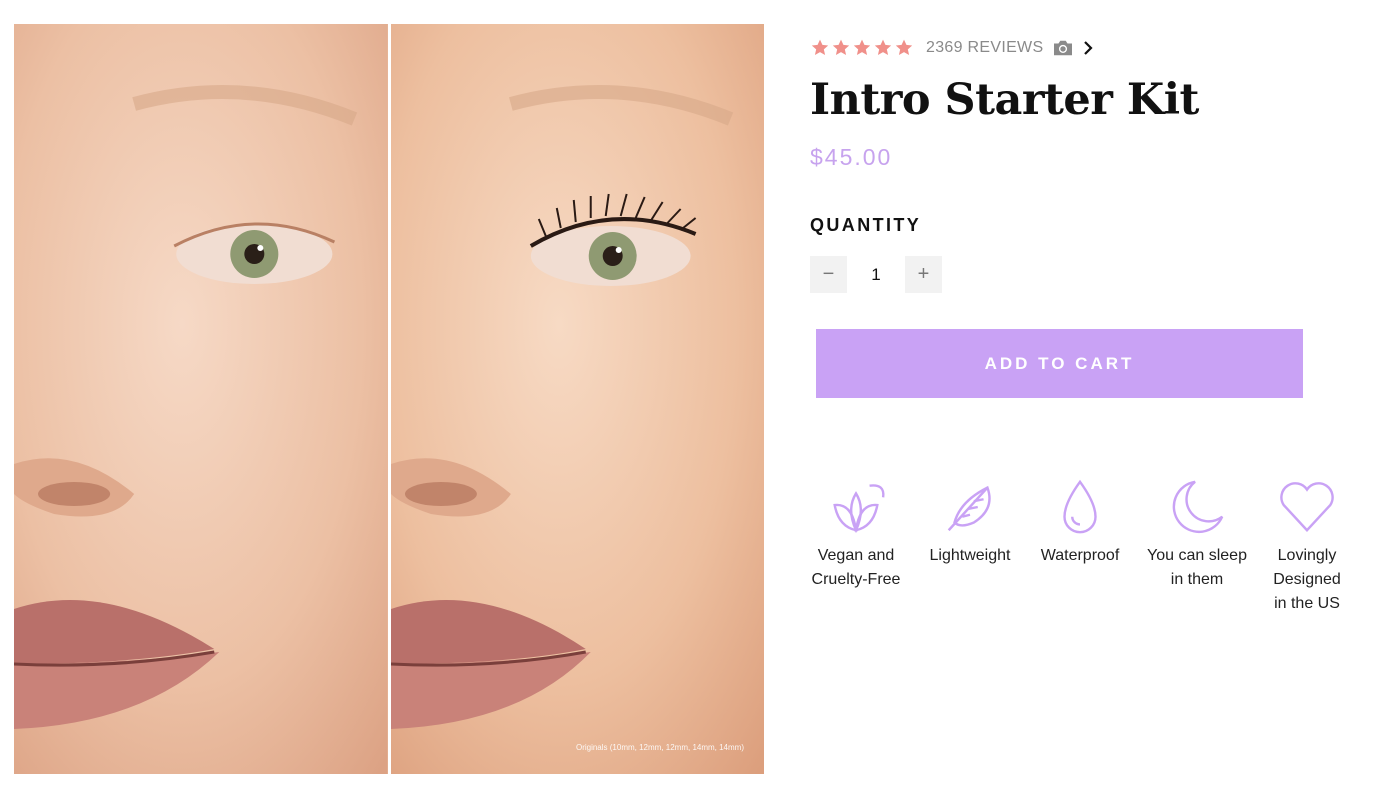 The image size is (1379, 795). Describe the element at coordinates (923, 274) in the screenshot. I see `quantity-increment-button: +` at that location.